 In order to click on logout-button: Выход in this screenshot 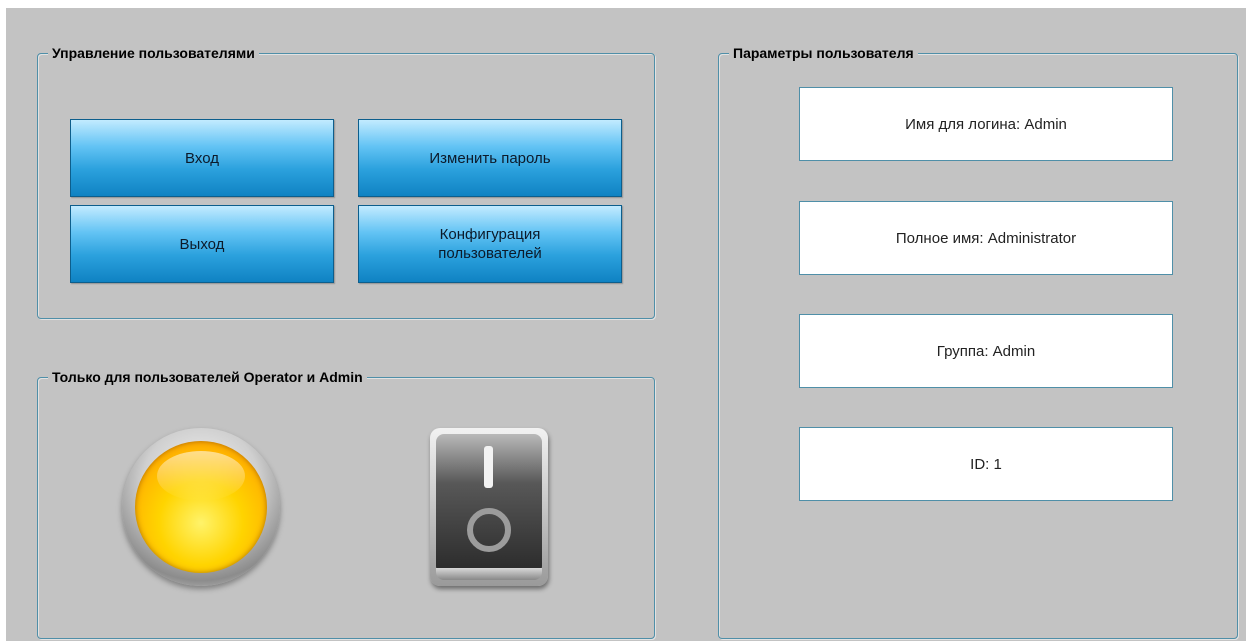, I will do `click(202, 244)`.